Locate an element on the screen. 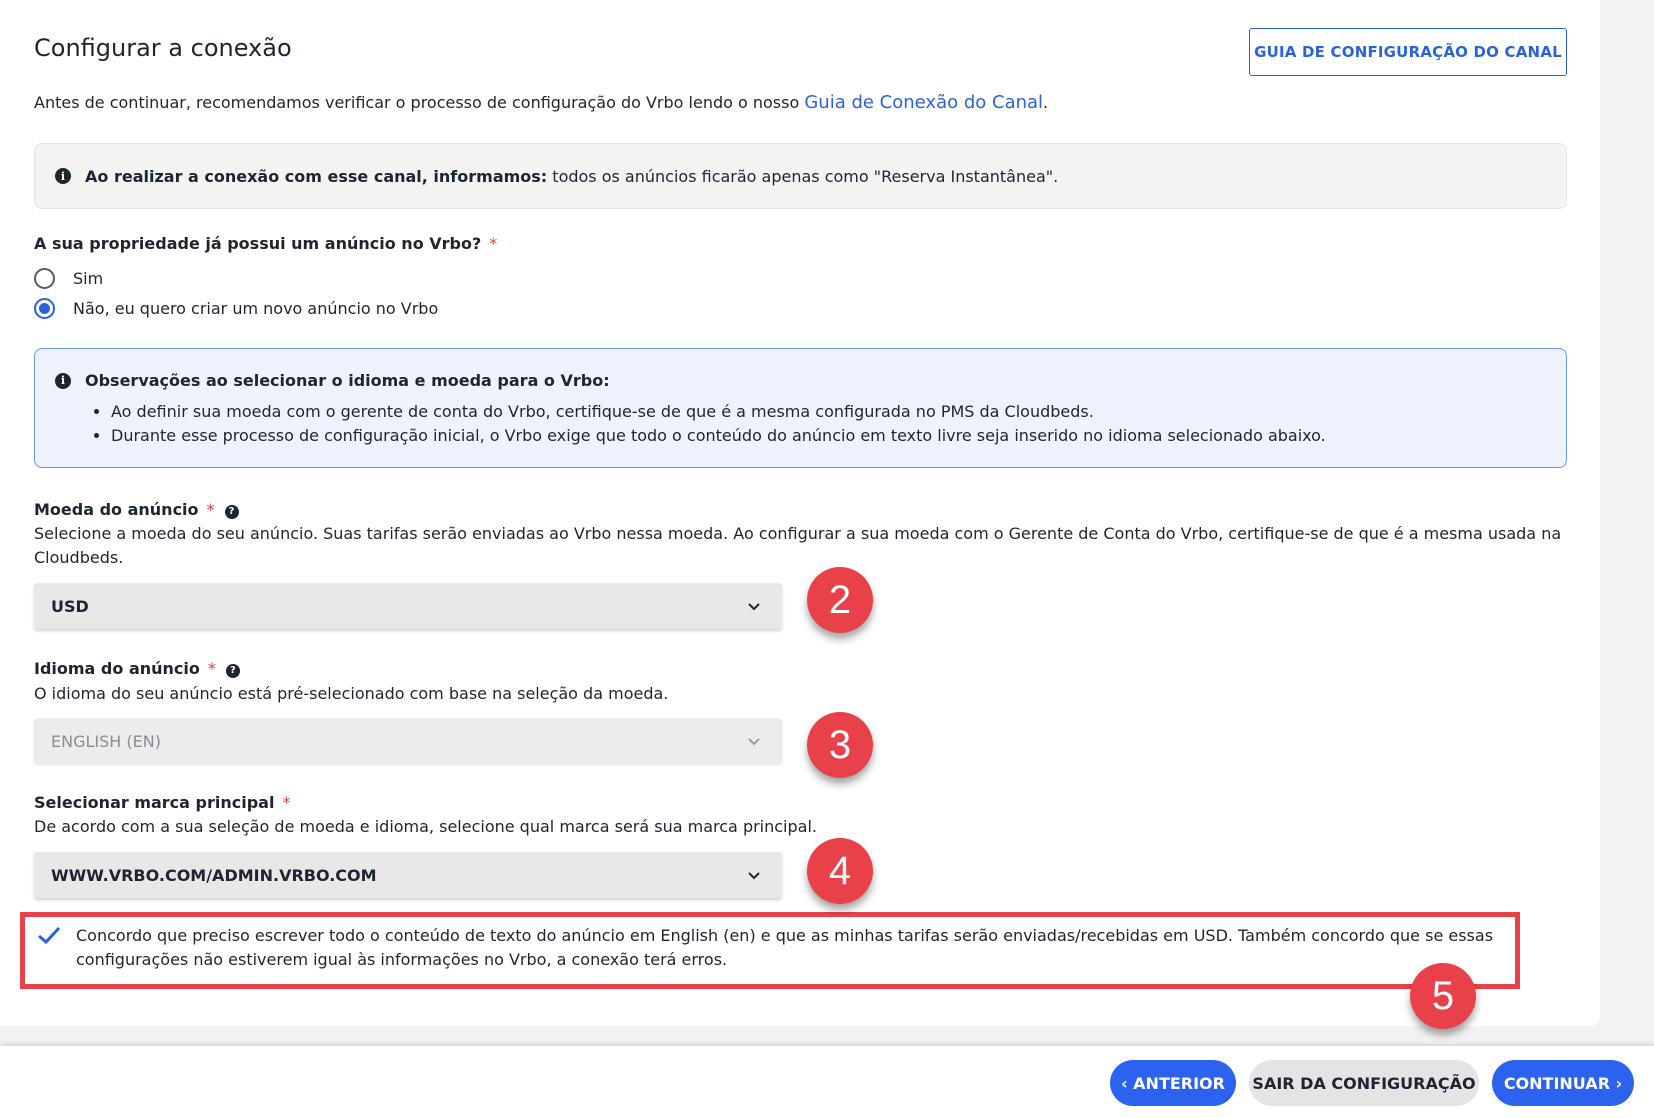 Image resolution: width=1654 pixels, height=1118 pixels. brand-value: WWW.VRBO.COM/ADMIN.VRBO.COM is located at coordinates (214, 875).